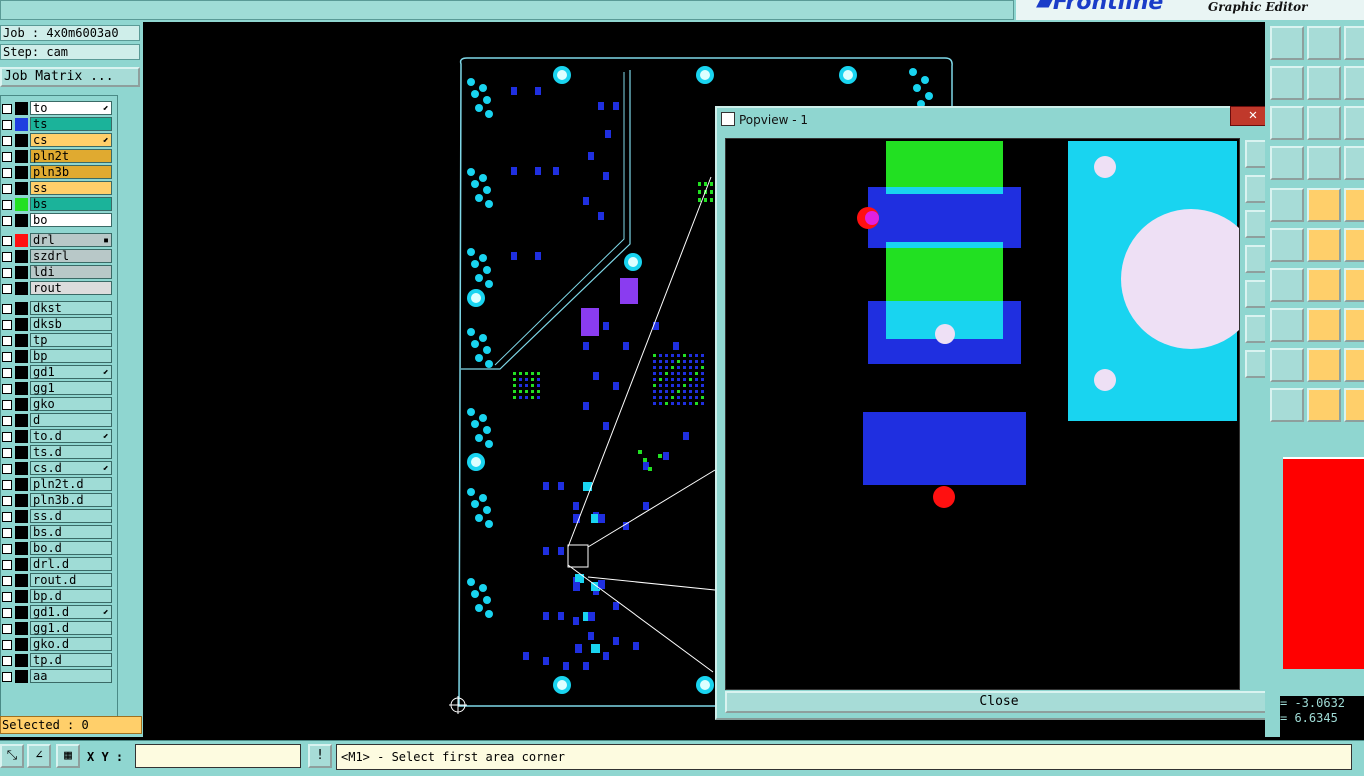 The width and height of the screenshot is (1364, 776). Describe the element at coordinates (71, 452) in the screenshot. I see `layer-name: ts.d` at that location.